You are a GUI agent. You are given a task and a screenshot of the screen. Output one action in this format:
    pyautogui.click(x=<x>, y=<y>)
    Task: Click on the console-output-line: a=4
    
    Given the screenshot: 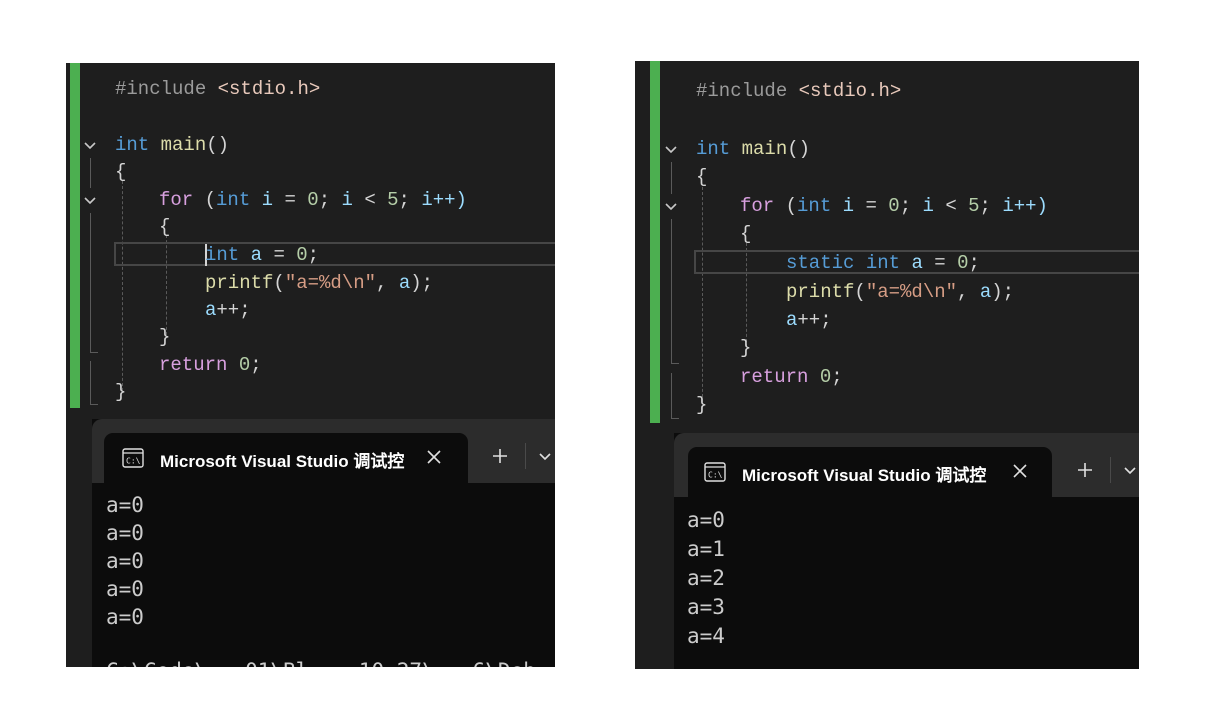 What is the action you would take?
    pyautogui.click(x=706, y=636)
    